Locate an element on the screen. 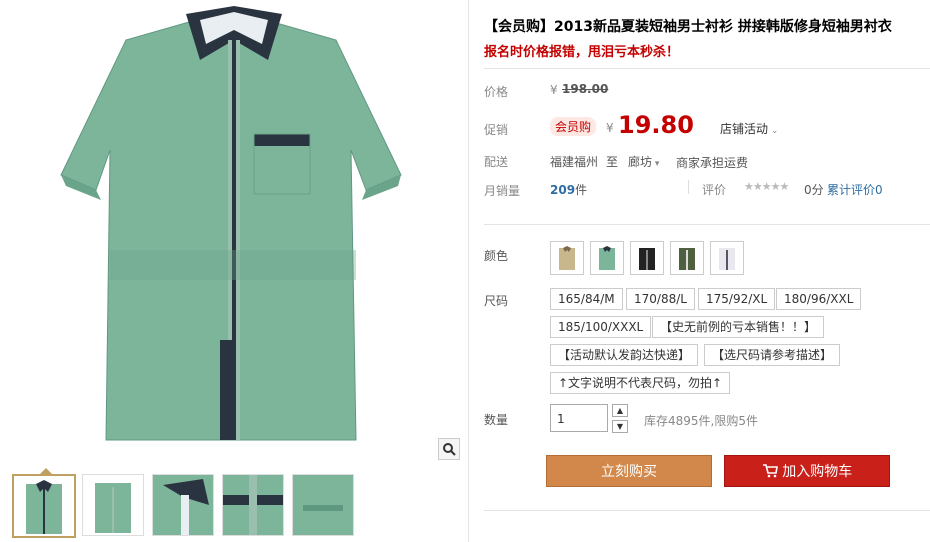 This screenshot has height=542, width=930. shipping-label: 配送 is located at coordinates (496, 162).